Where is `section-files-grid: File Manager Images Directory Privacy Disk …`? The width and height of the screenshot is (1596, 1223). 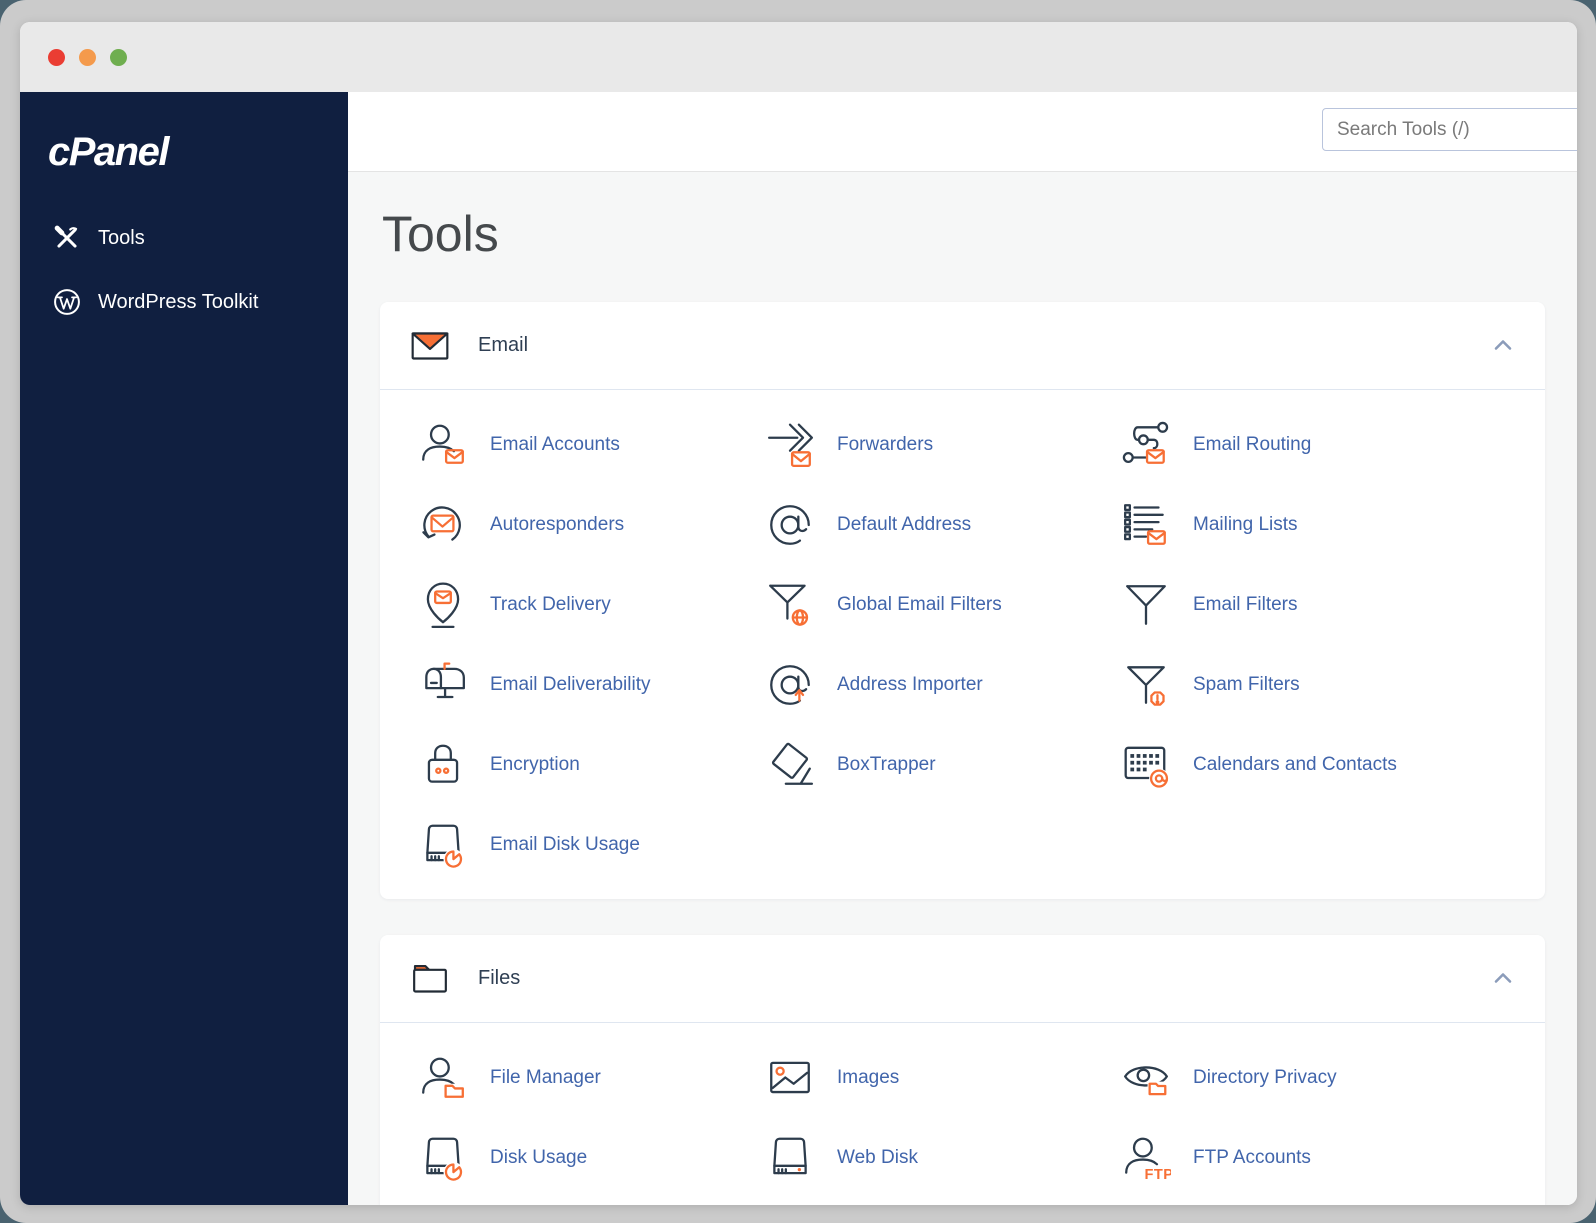 section-files-grid: File Manager Images Directory Privacy Disk … is located at coordinates (962, 1114).